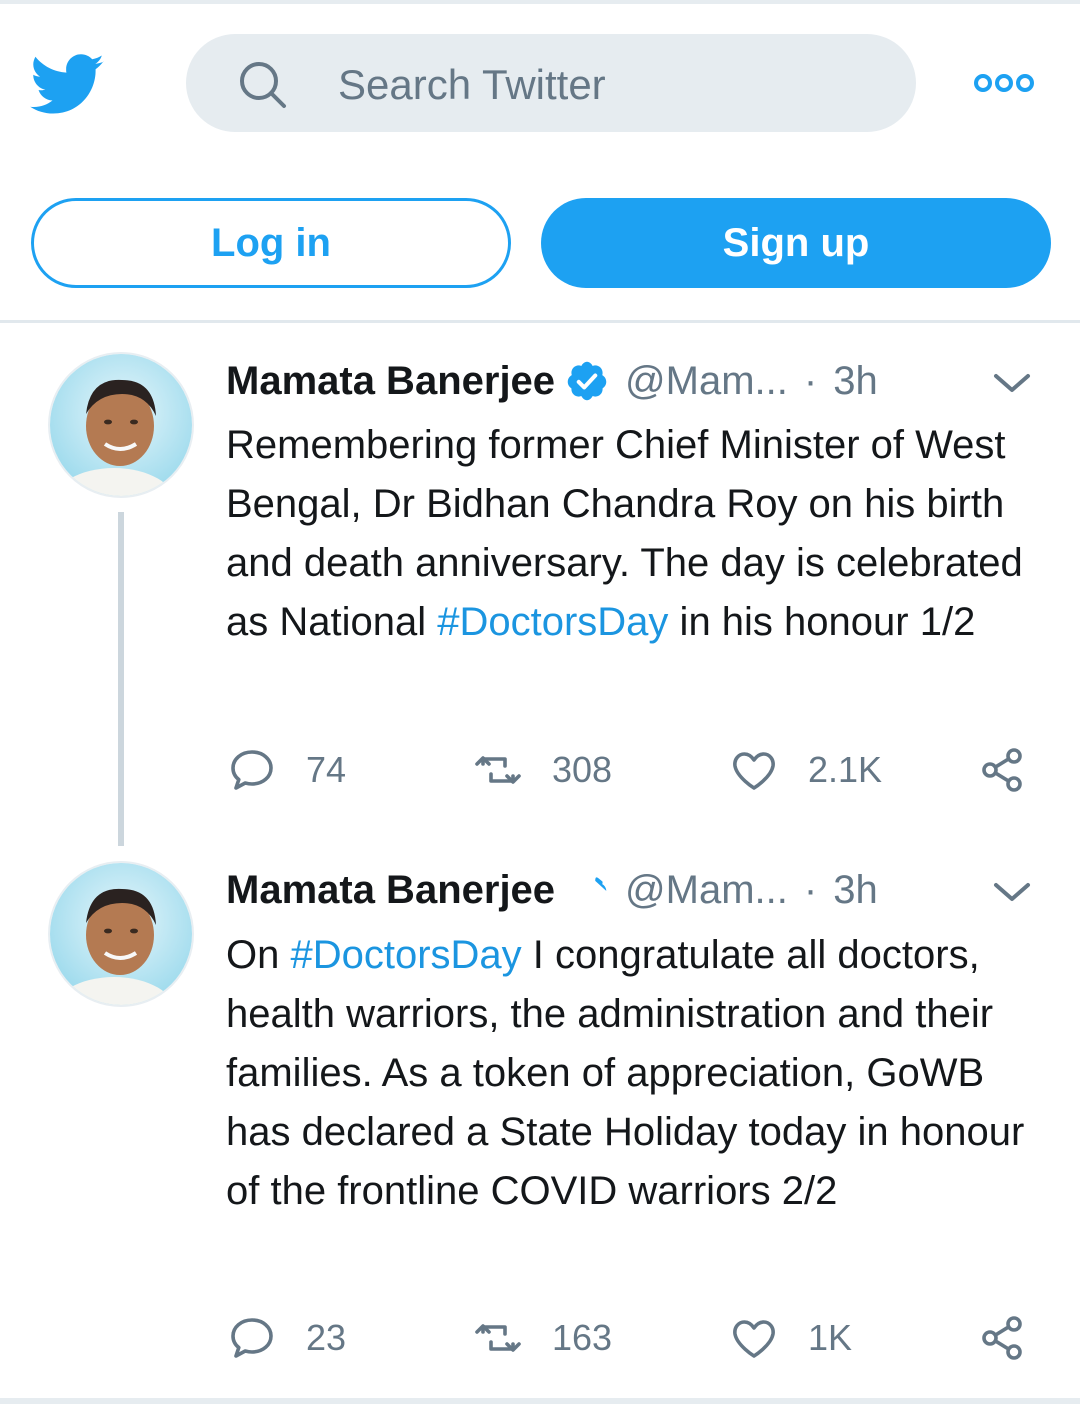 Image resolution: width=1080 pixels, height=1404 pixels. Describe the element at coordinates (258, 955) in the screenshot. I see `tweet-text-part: On` at that location.